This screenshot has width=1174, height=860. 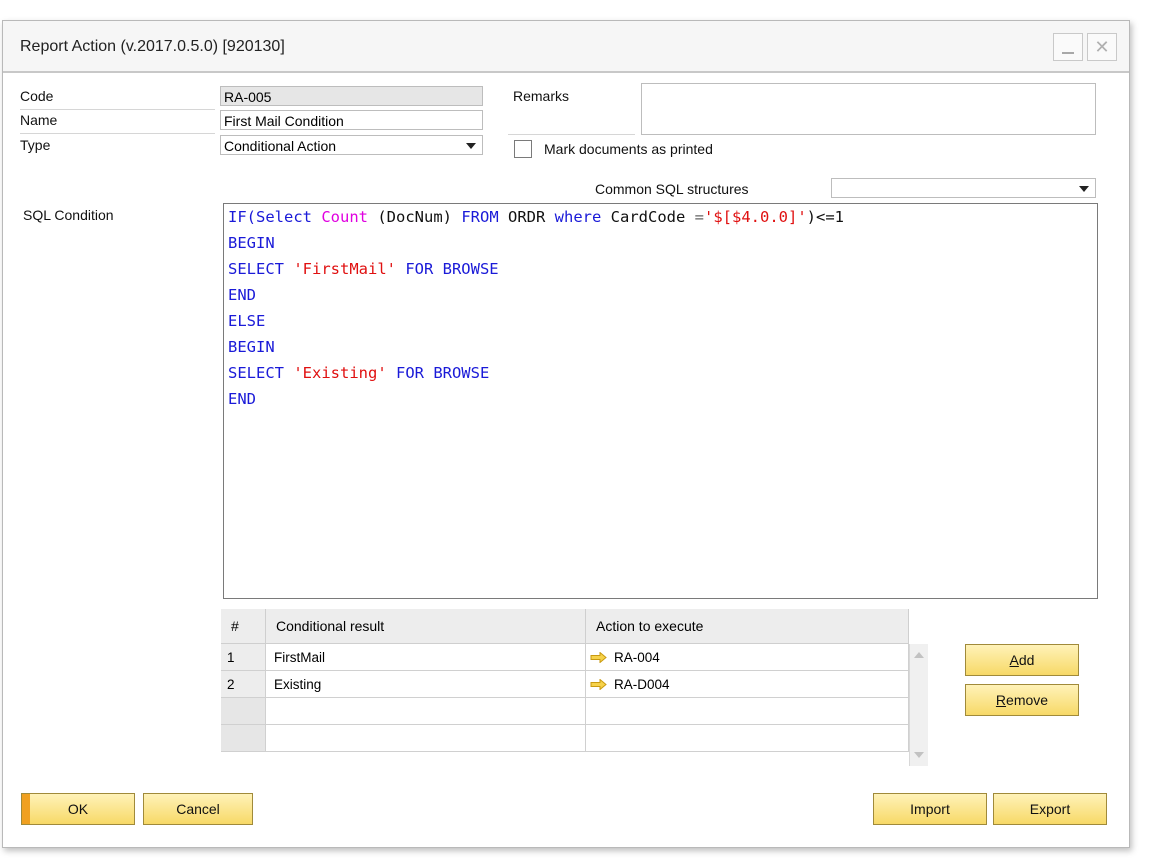 I want to click on row-number: 2, so click(x=243, y=684).